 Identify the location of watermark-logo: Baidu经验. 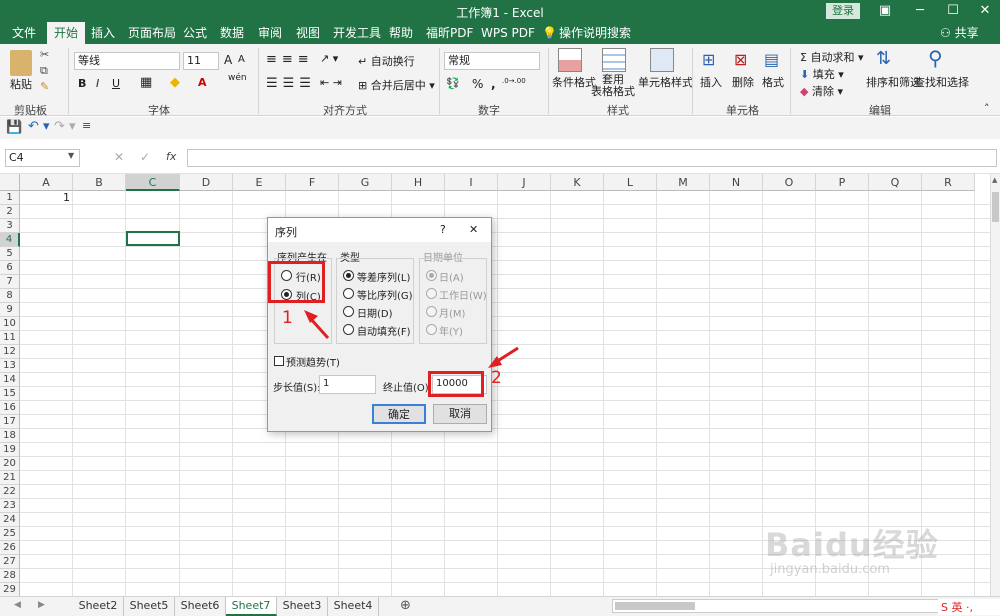
(852, 545).